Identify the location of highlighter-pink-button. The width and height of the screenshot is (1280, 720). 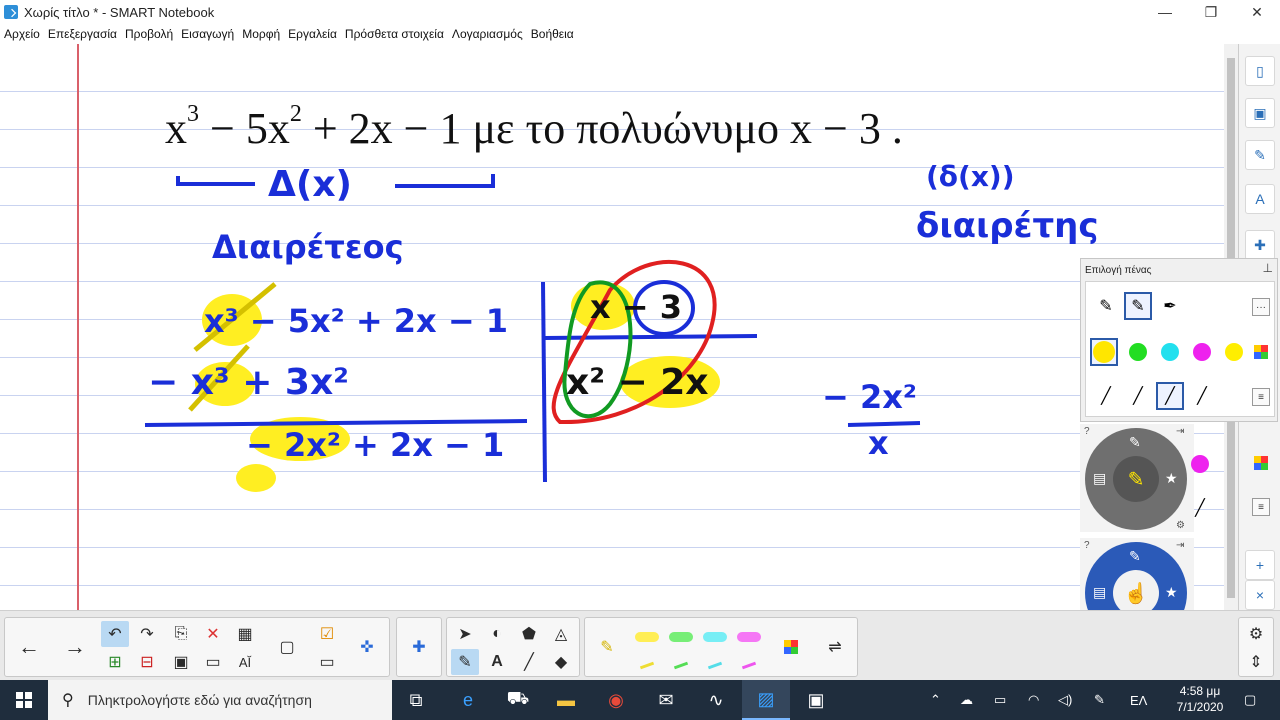
(749, 637).